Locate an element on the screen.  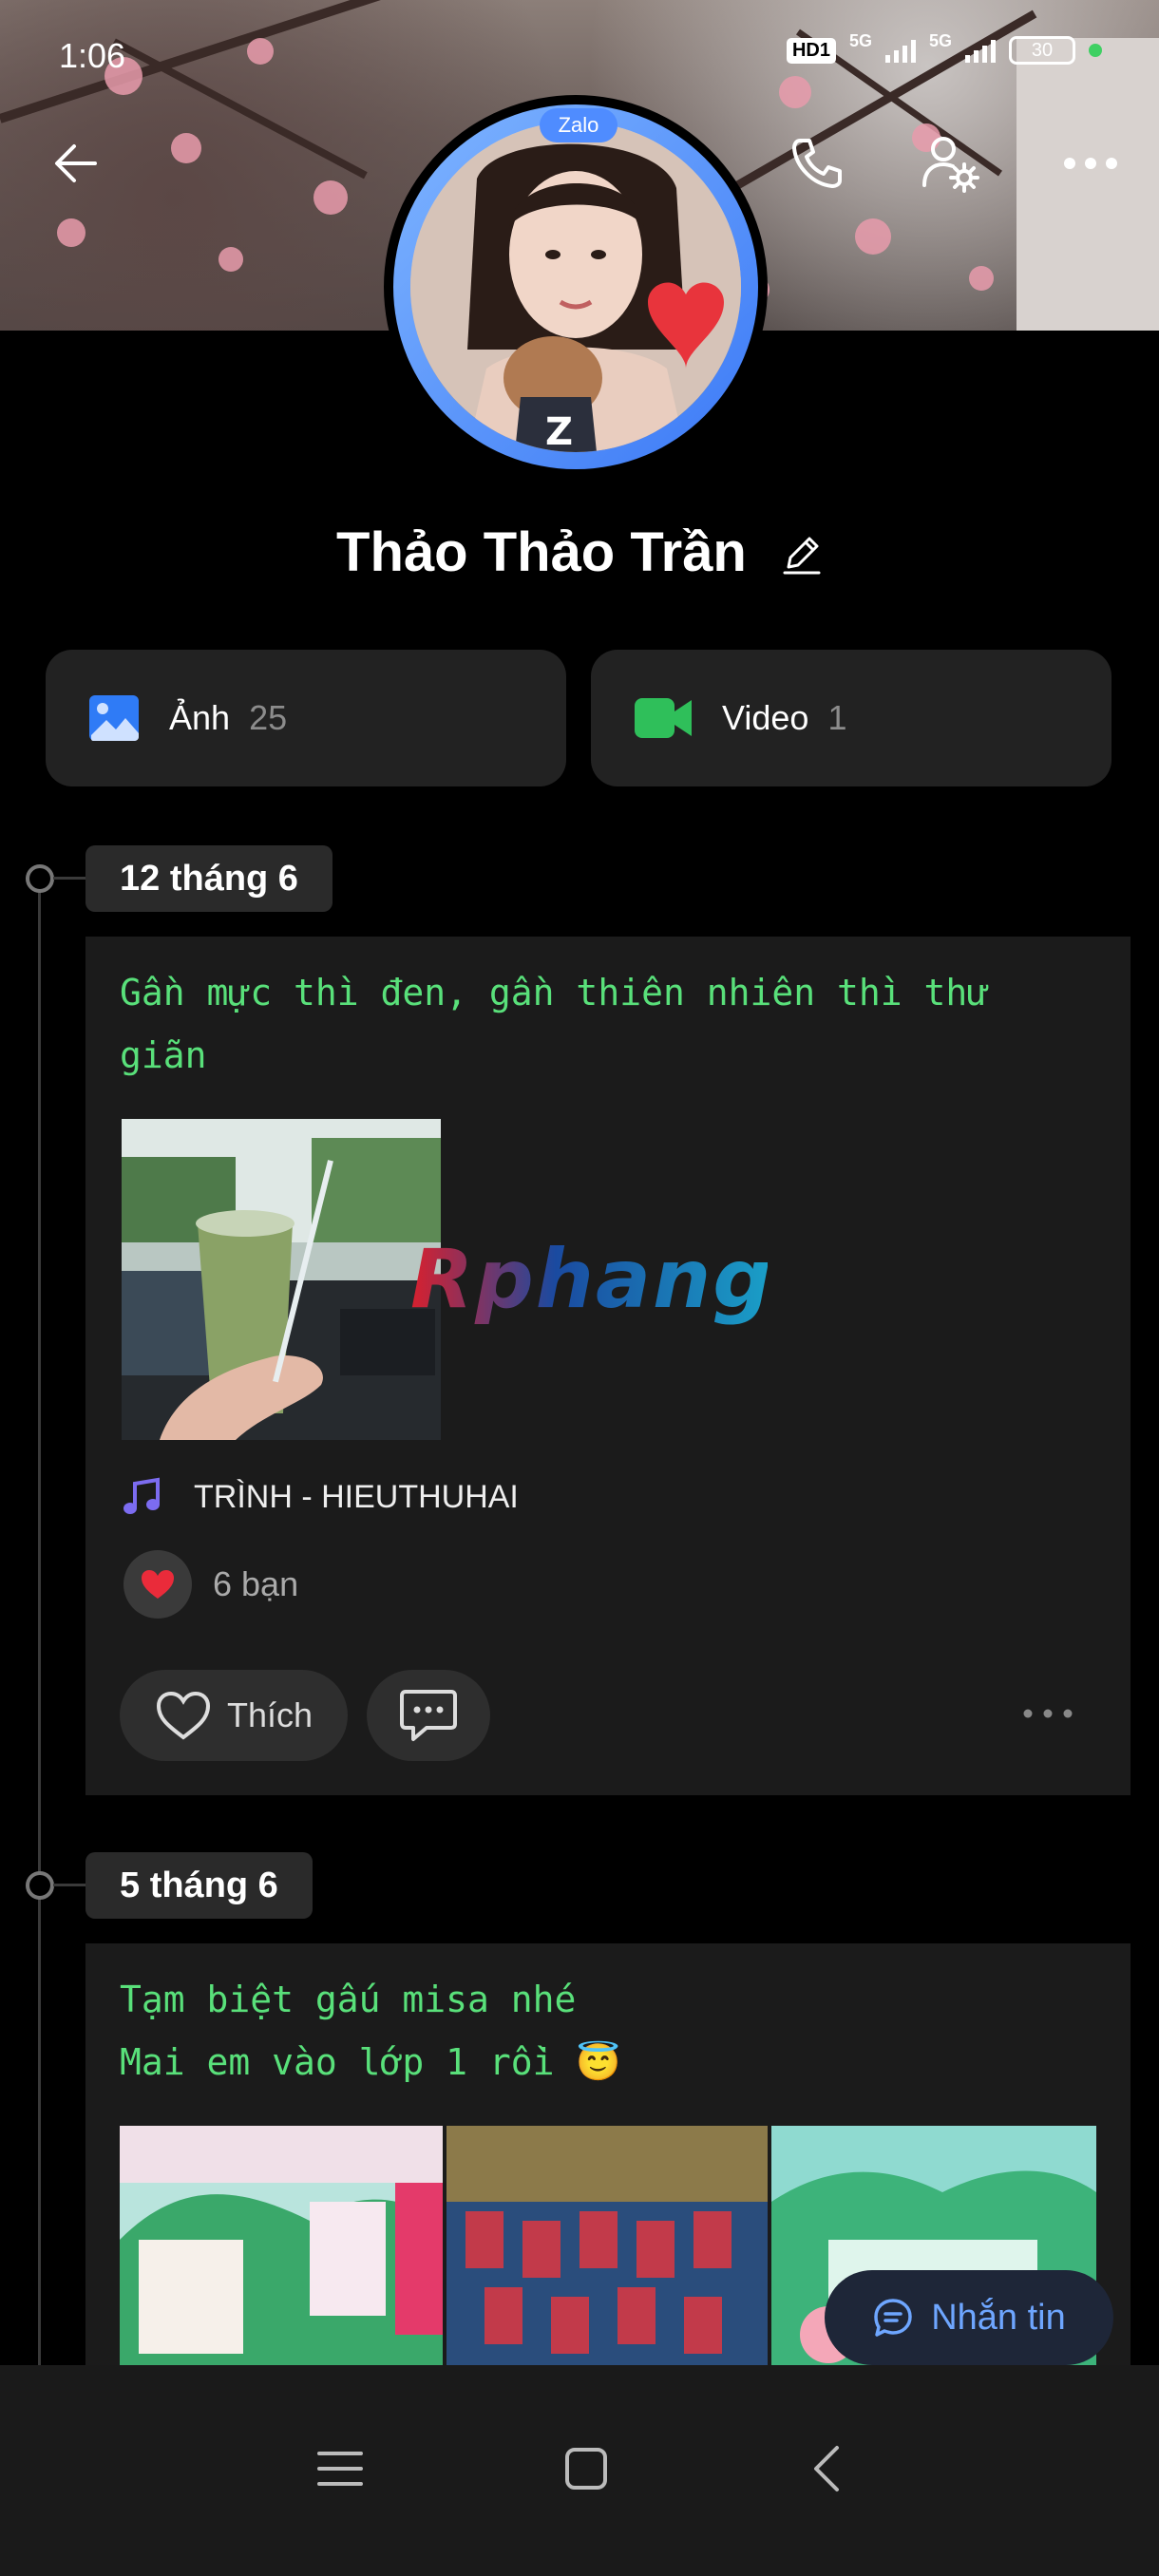
comment-icon is located at coordinates (428, 1715).